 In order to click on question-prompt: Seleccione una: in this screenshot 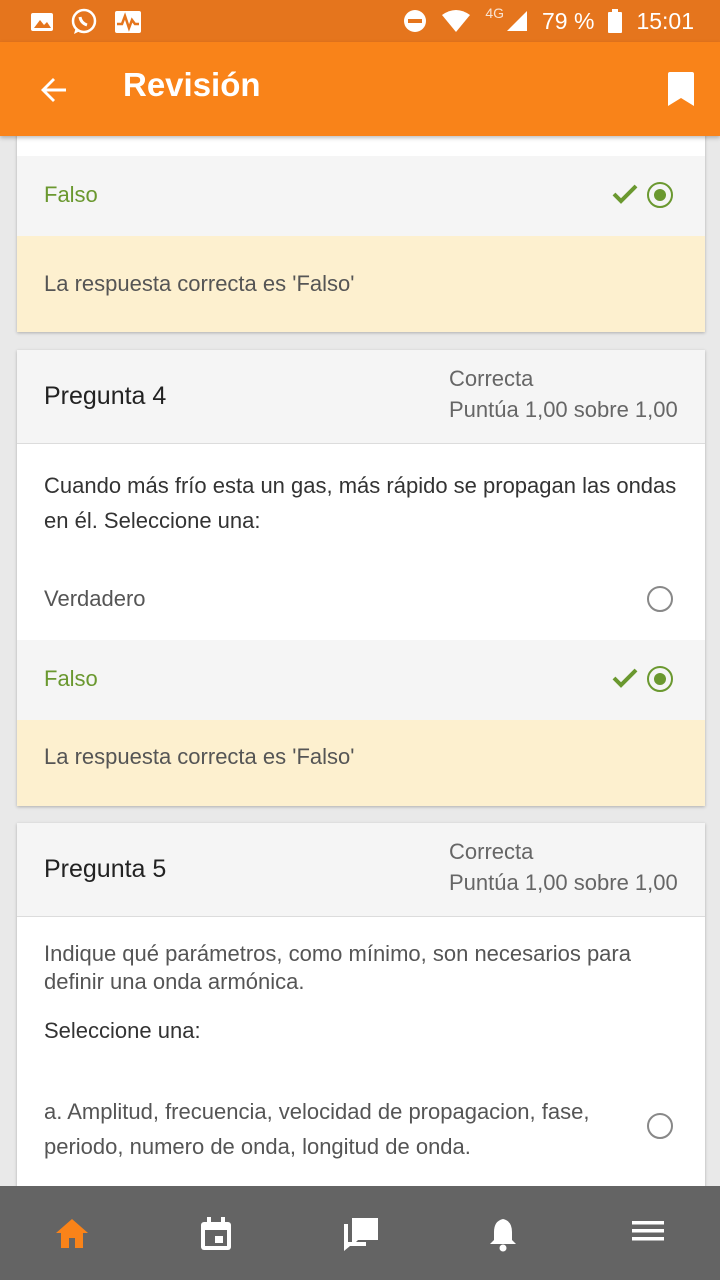, I will do `click(122, 1030)`.